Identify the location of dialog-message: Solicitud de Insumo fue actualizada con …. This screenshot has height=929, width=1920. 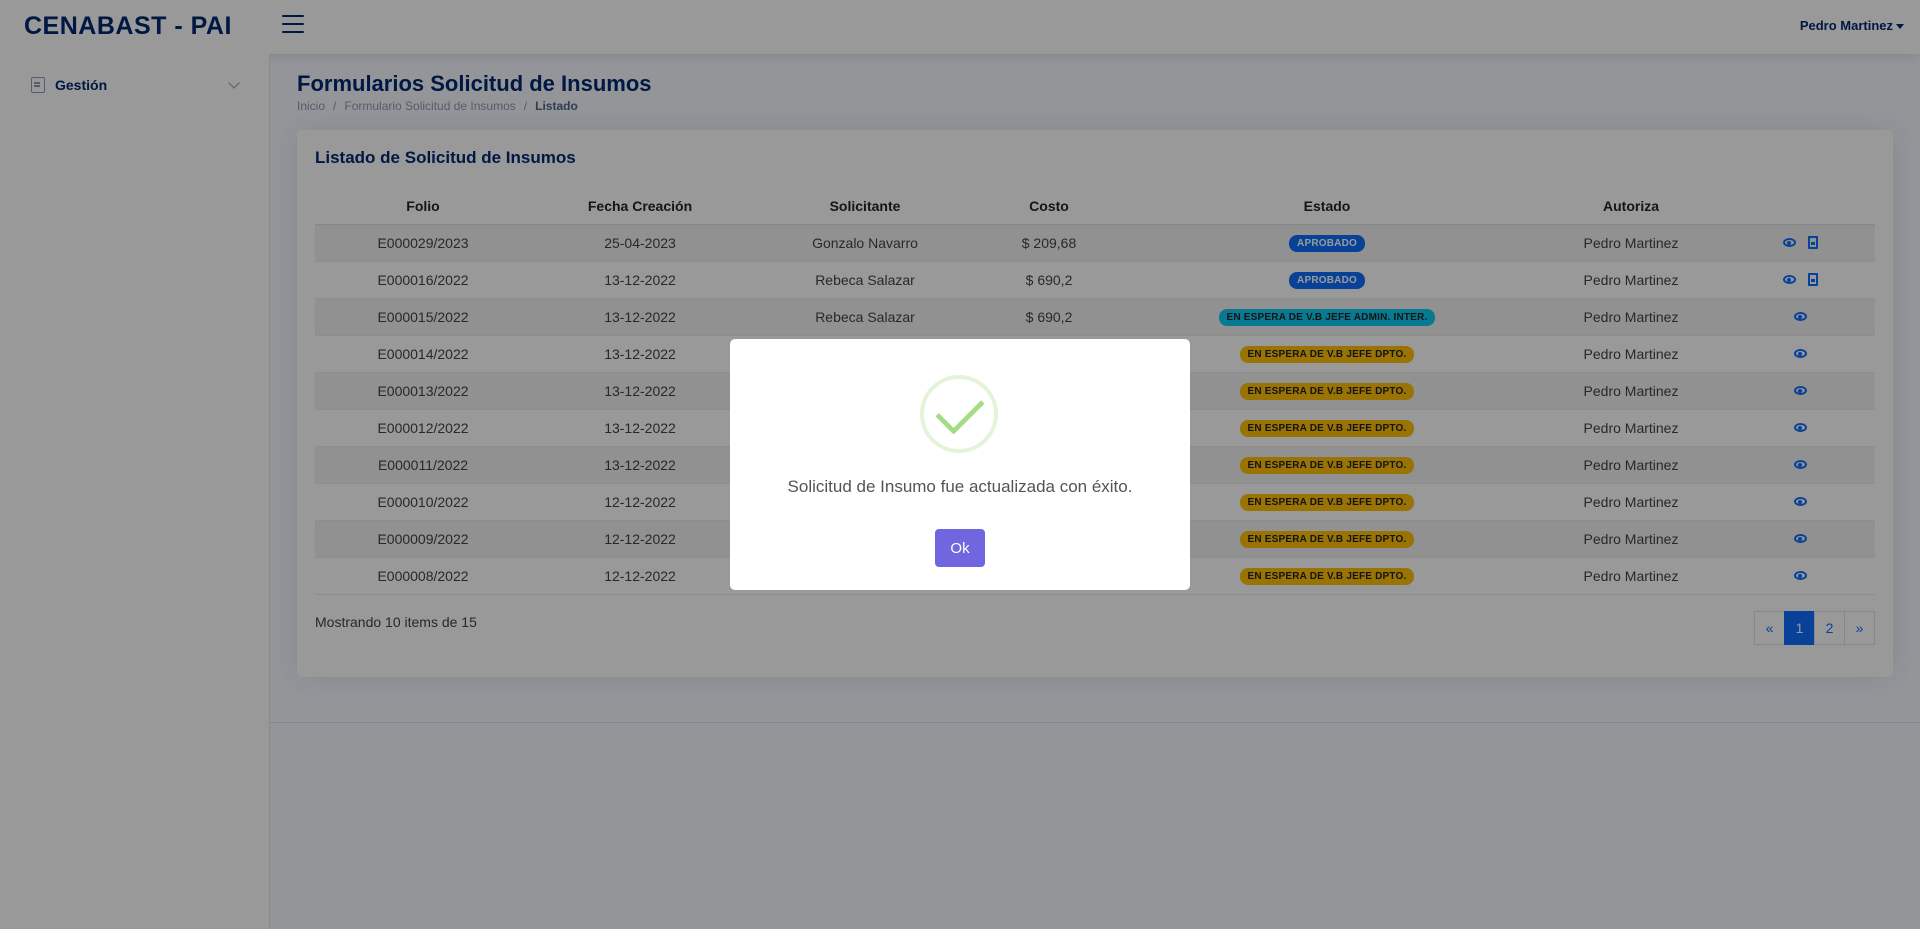
(960, 486).